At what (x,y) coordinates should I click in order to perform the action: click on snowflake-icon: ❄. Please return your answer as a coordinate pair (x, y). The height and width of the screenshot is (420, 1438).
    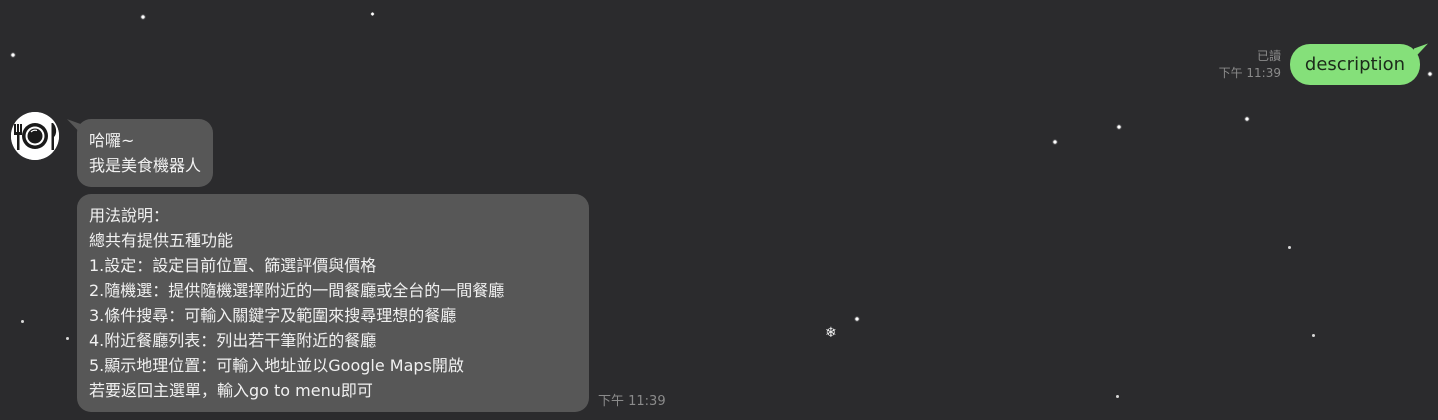
    Looking at the image, I should click on (831, 333).